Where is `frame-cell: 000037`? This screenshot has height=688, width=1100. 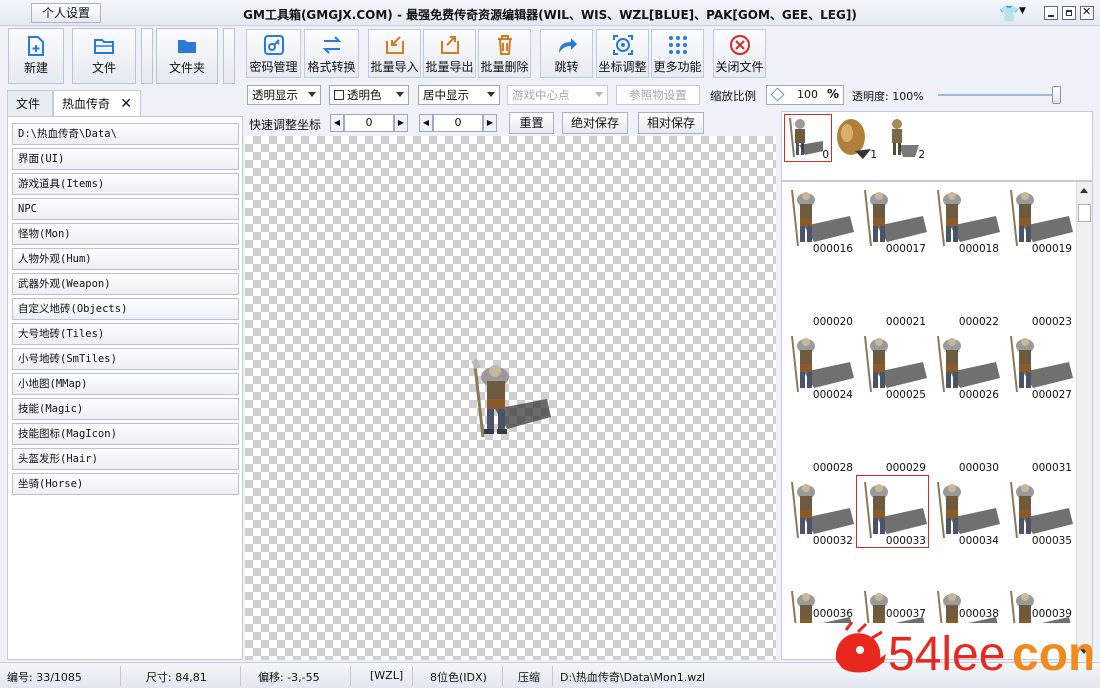 frame-cell: 000037 is located at coordinates (892, 585).